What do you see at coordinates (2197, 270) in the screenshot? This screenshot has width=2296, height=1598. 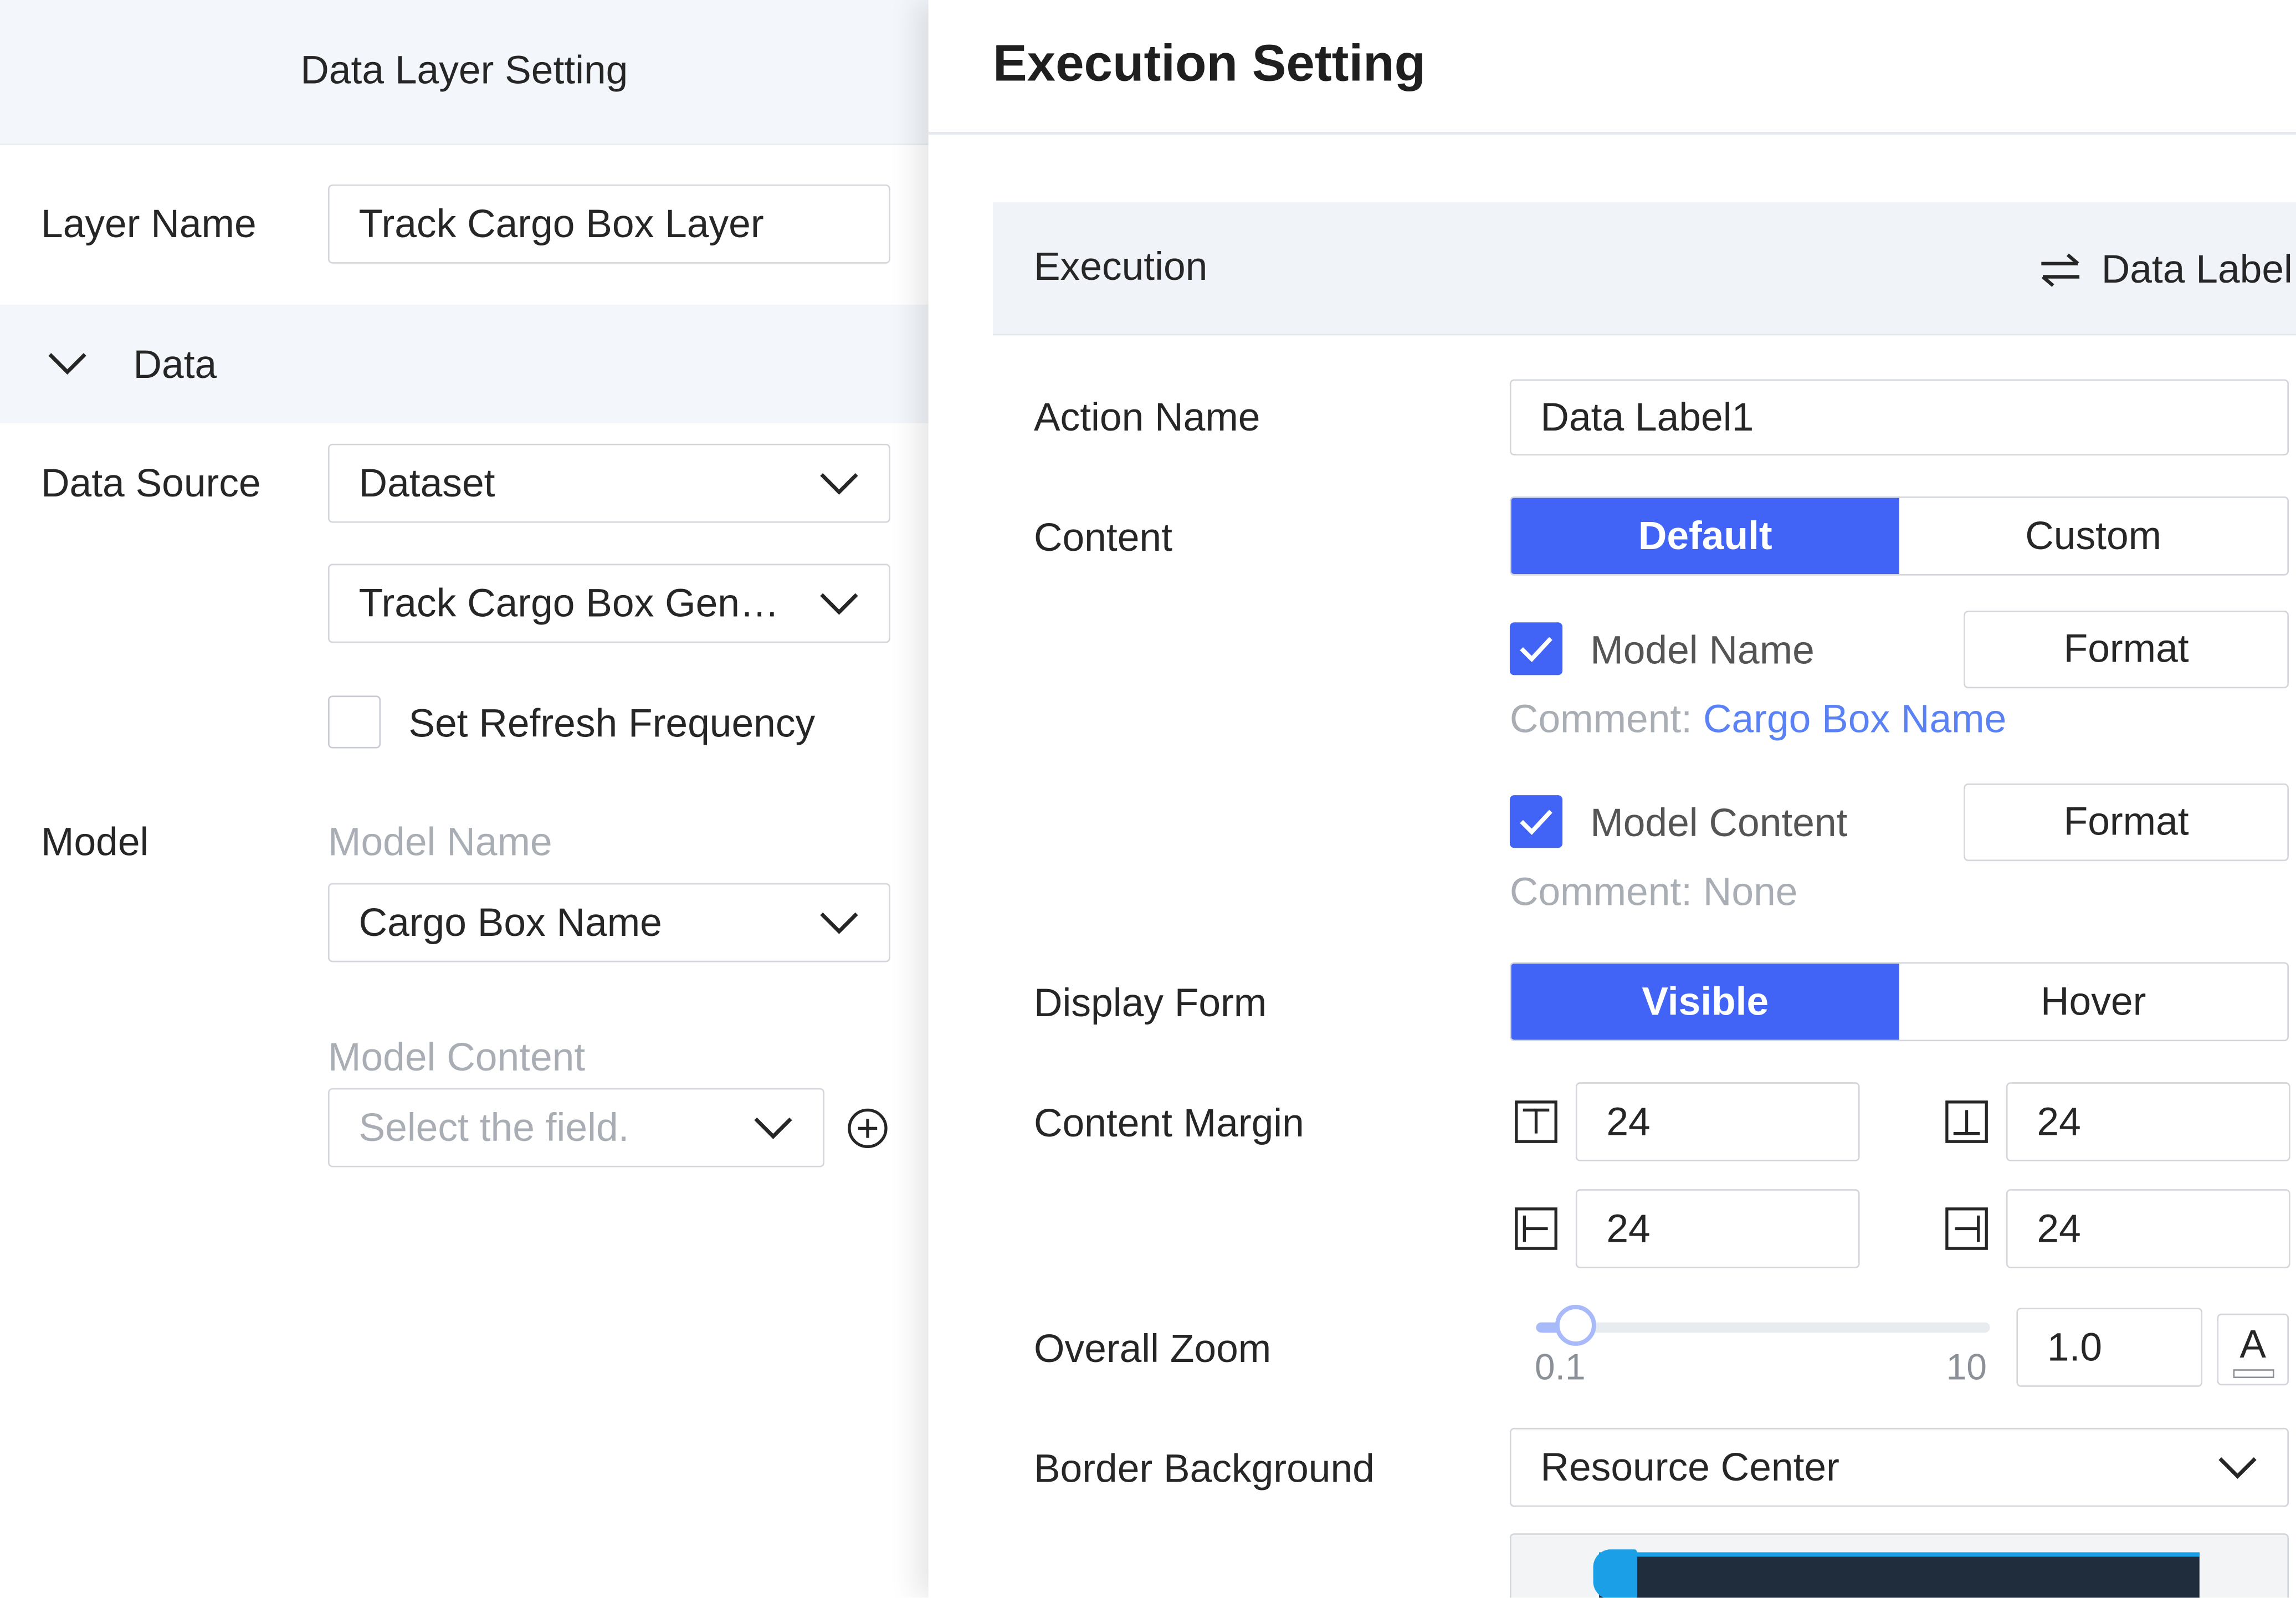 I see `data-label-link: Data Label` at bounding box center [2197, 270].